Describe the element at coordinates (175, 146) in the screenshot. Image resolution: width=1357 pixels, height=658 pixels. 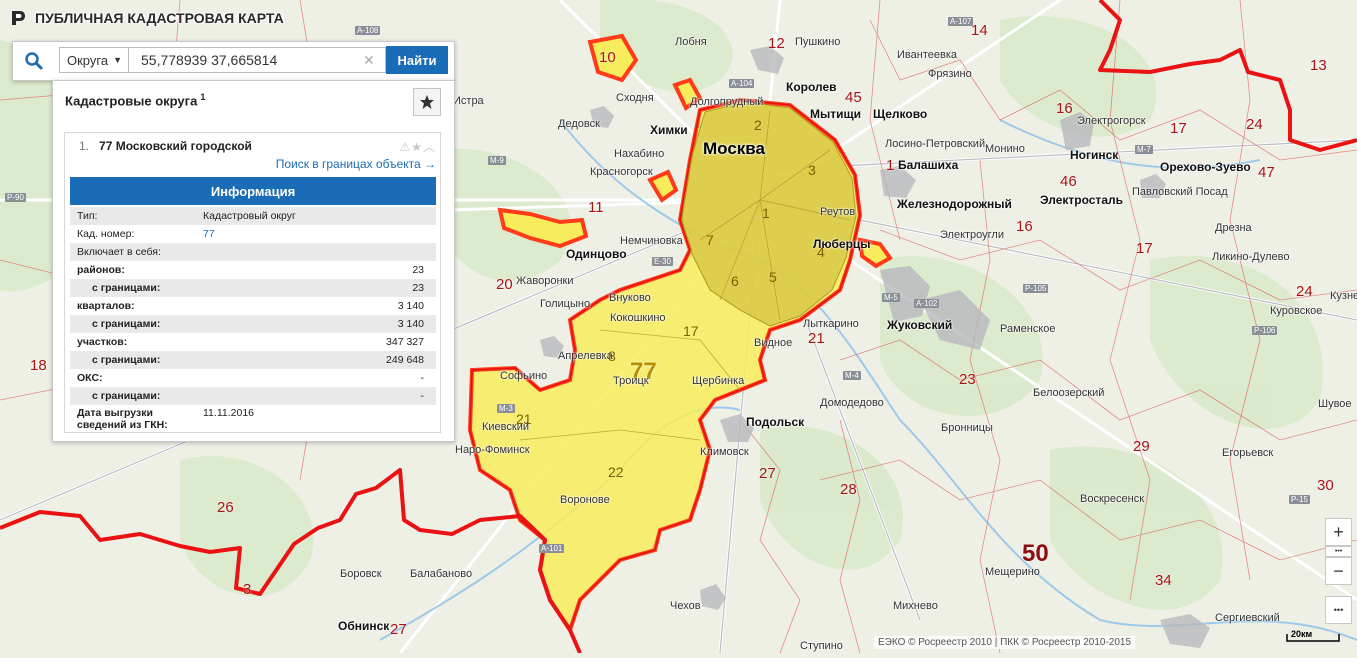
I see `result-name: 77 Московский городской` at that location.